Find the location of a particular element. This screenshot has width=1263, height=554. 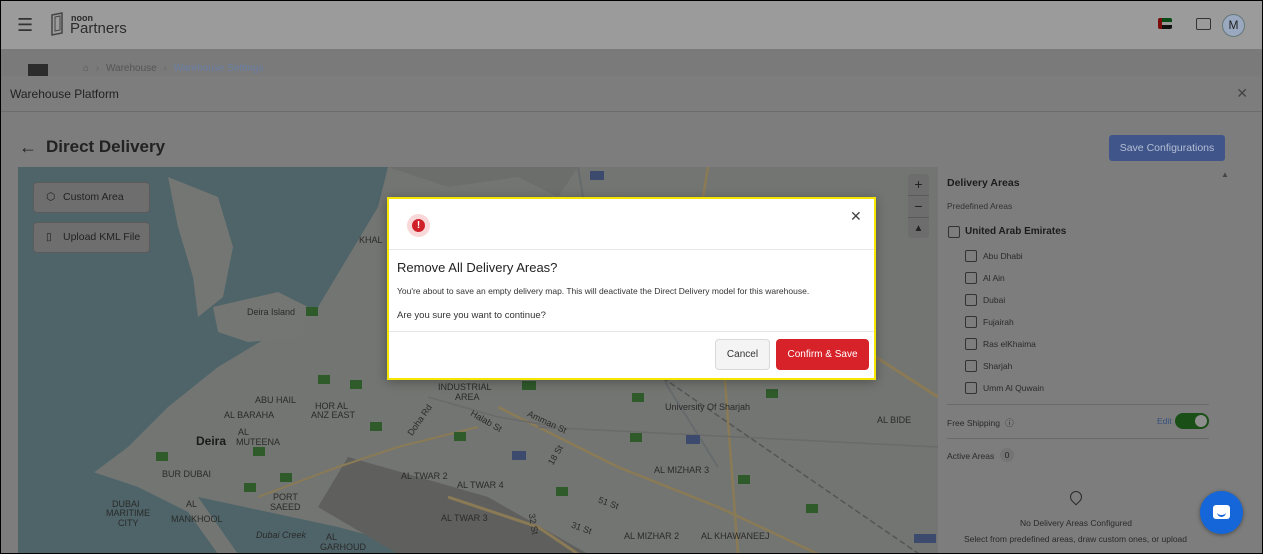

emirate-label: Fujairah is located at coordinates (998, 322).